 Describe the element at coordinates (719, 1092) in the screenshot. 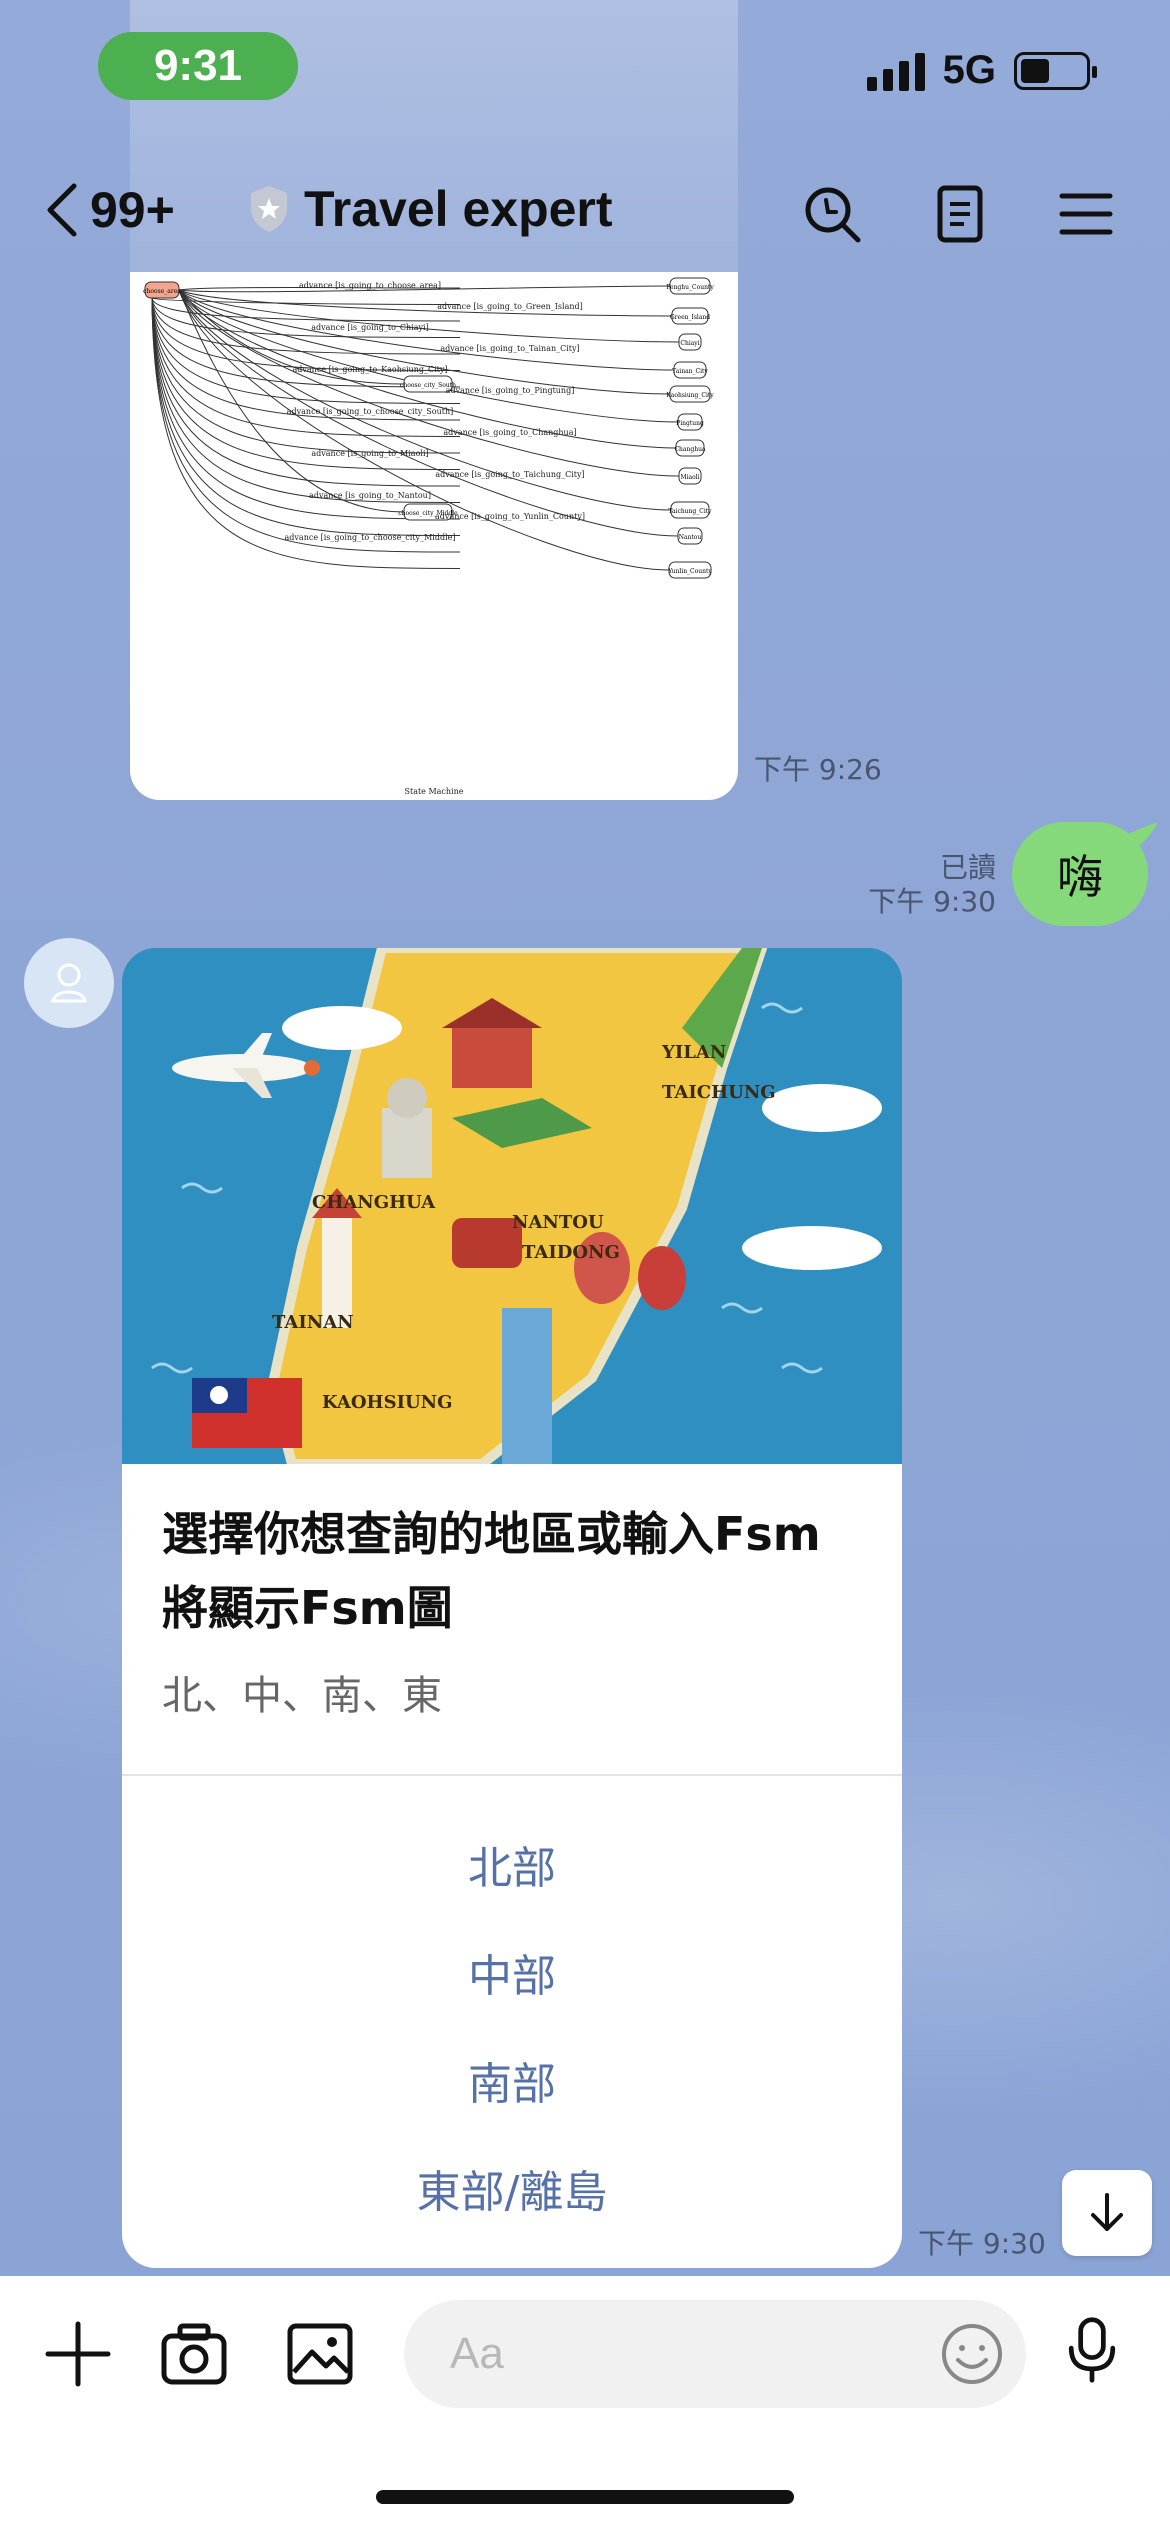

I see `hero-place-label: TAICHUNG` at that location.